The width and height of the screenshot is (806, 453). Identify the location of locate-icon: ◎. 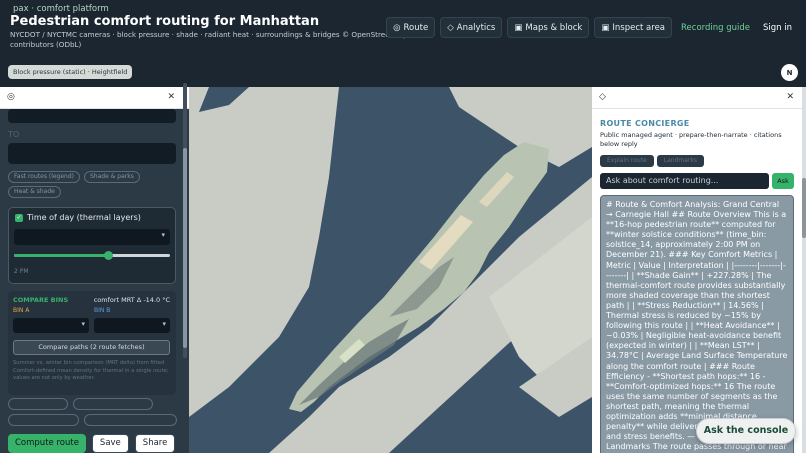
(11, 97).